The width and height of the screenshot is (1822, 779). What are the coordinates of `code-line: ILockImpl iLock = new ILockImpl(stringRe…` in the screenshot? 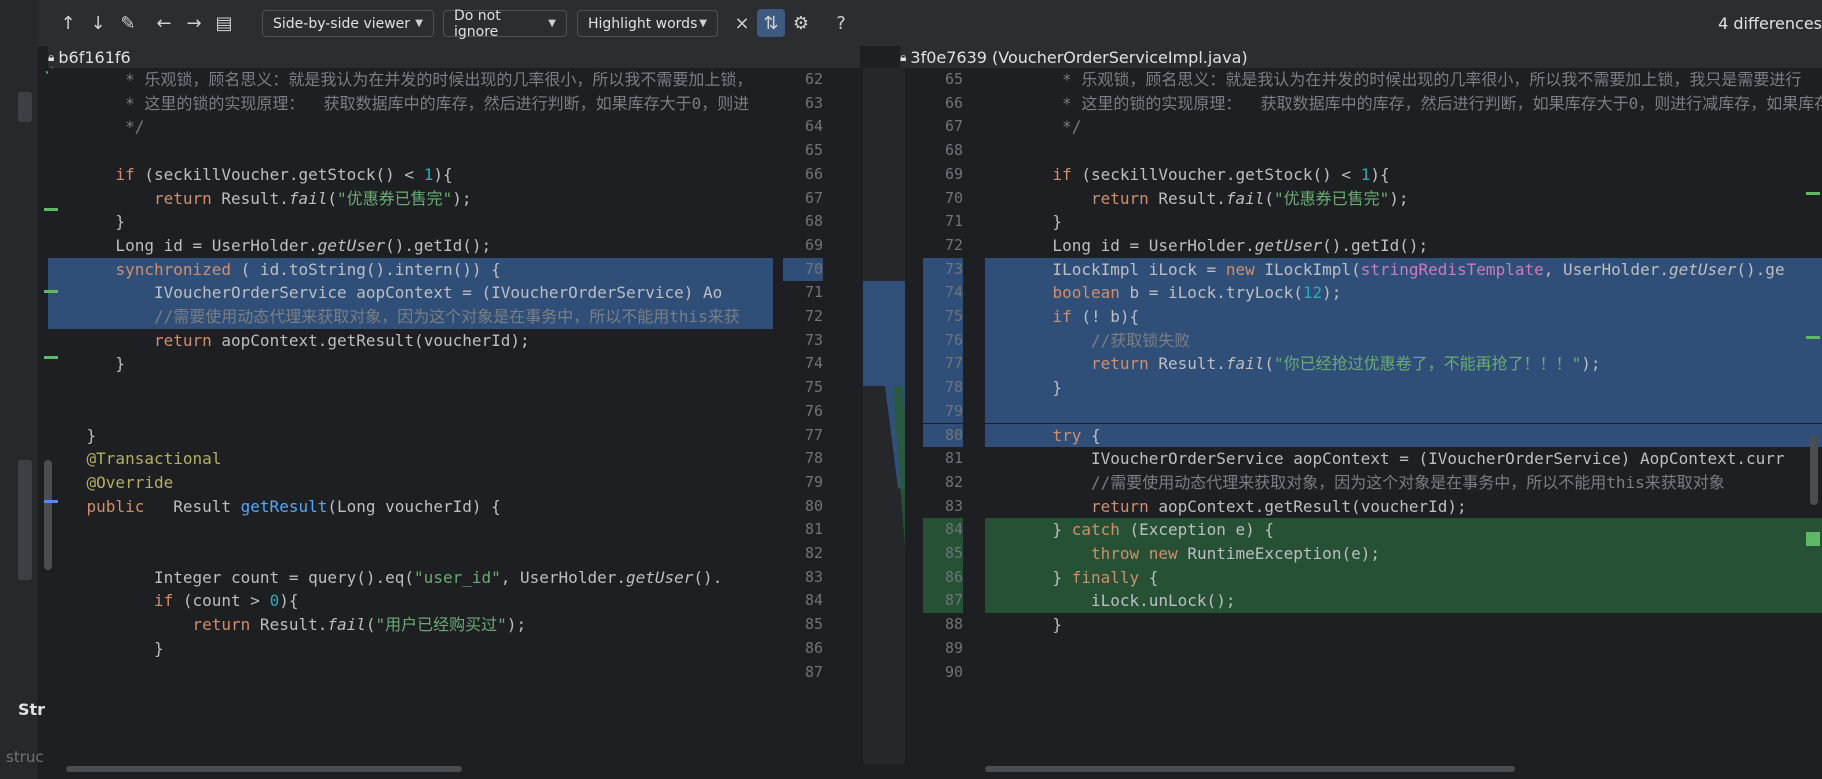 It's located at (1403, 269).